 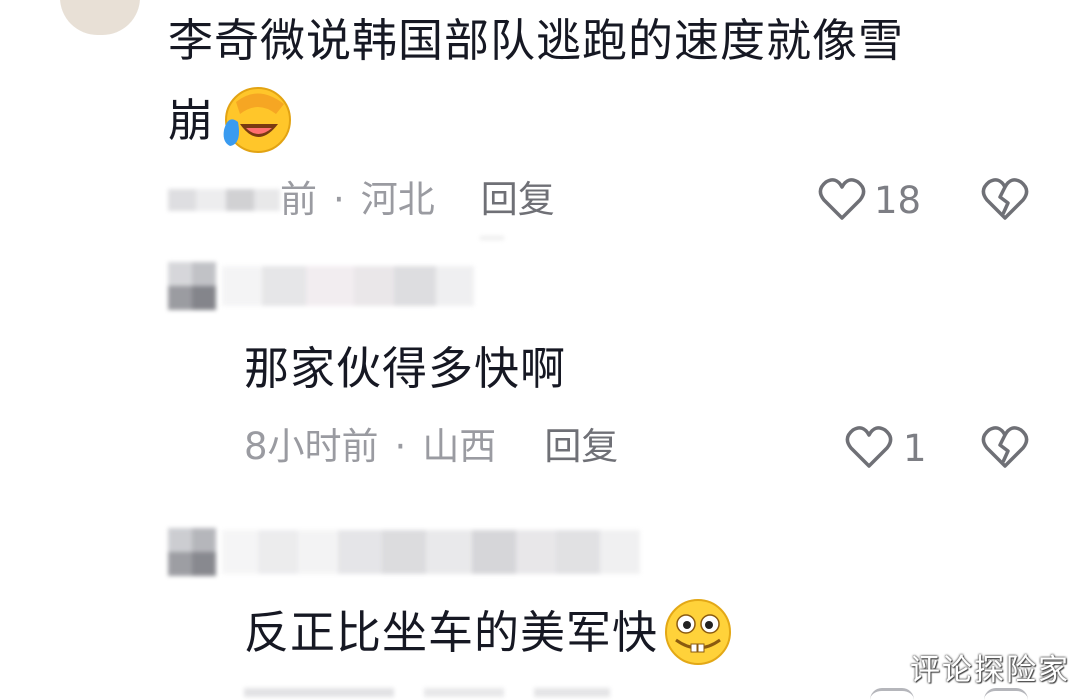 What do you see at coordinates (451, 632) in the screenshot?
I see `comment-3-text: 反正比坐车的美军快` at bounding box center [451, 632].